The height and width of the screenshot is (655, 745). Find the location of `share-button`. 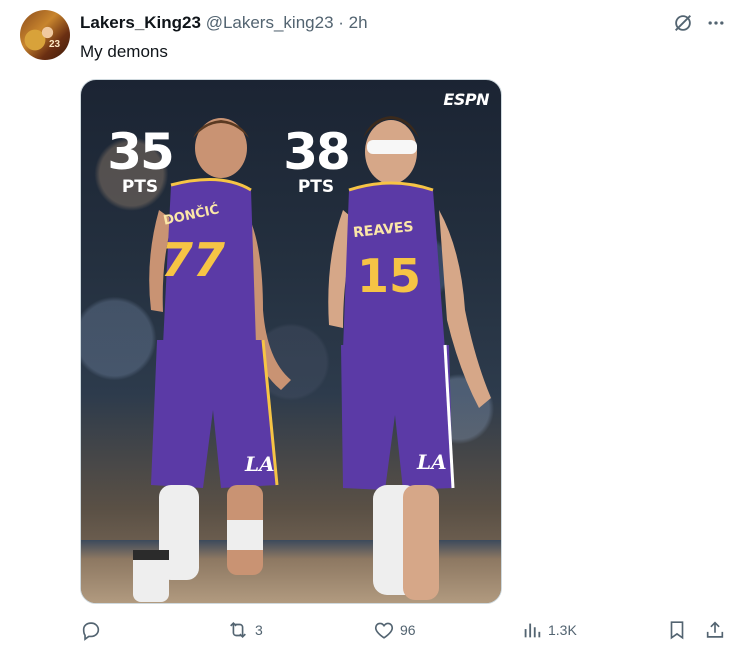

share-button is located at coordinates (715, 630).